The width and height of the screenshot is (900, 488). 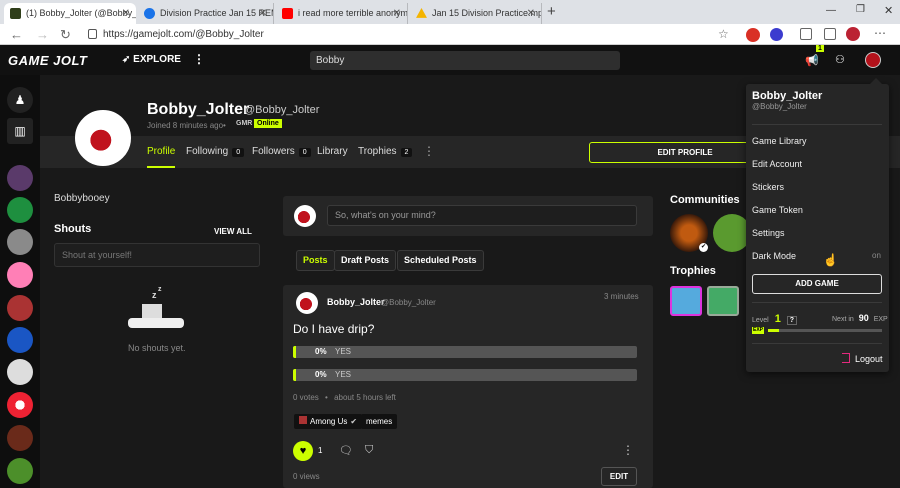 I want to click on close-window-icon: ✕, so click(x=888, y=10).